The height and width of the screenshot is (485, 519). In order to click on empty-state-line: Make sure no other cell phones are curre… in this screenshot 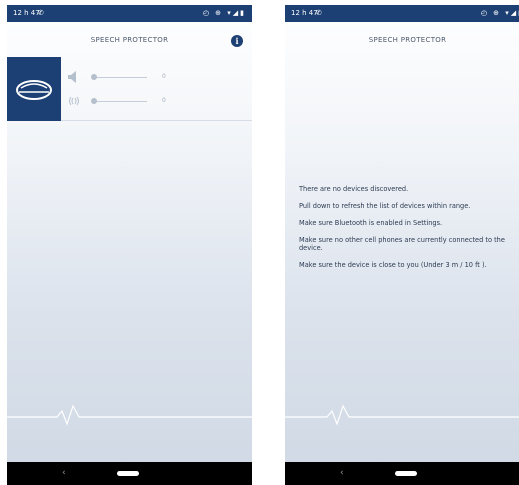, I will do `click(402, 244)`.